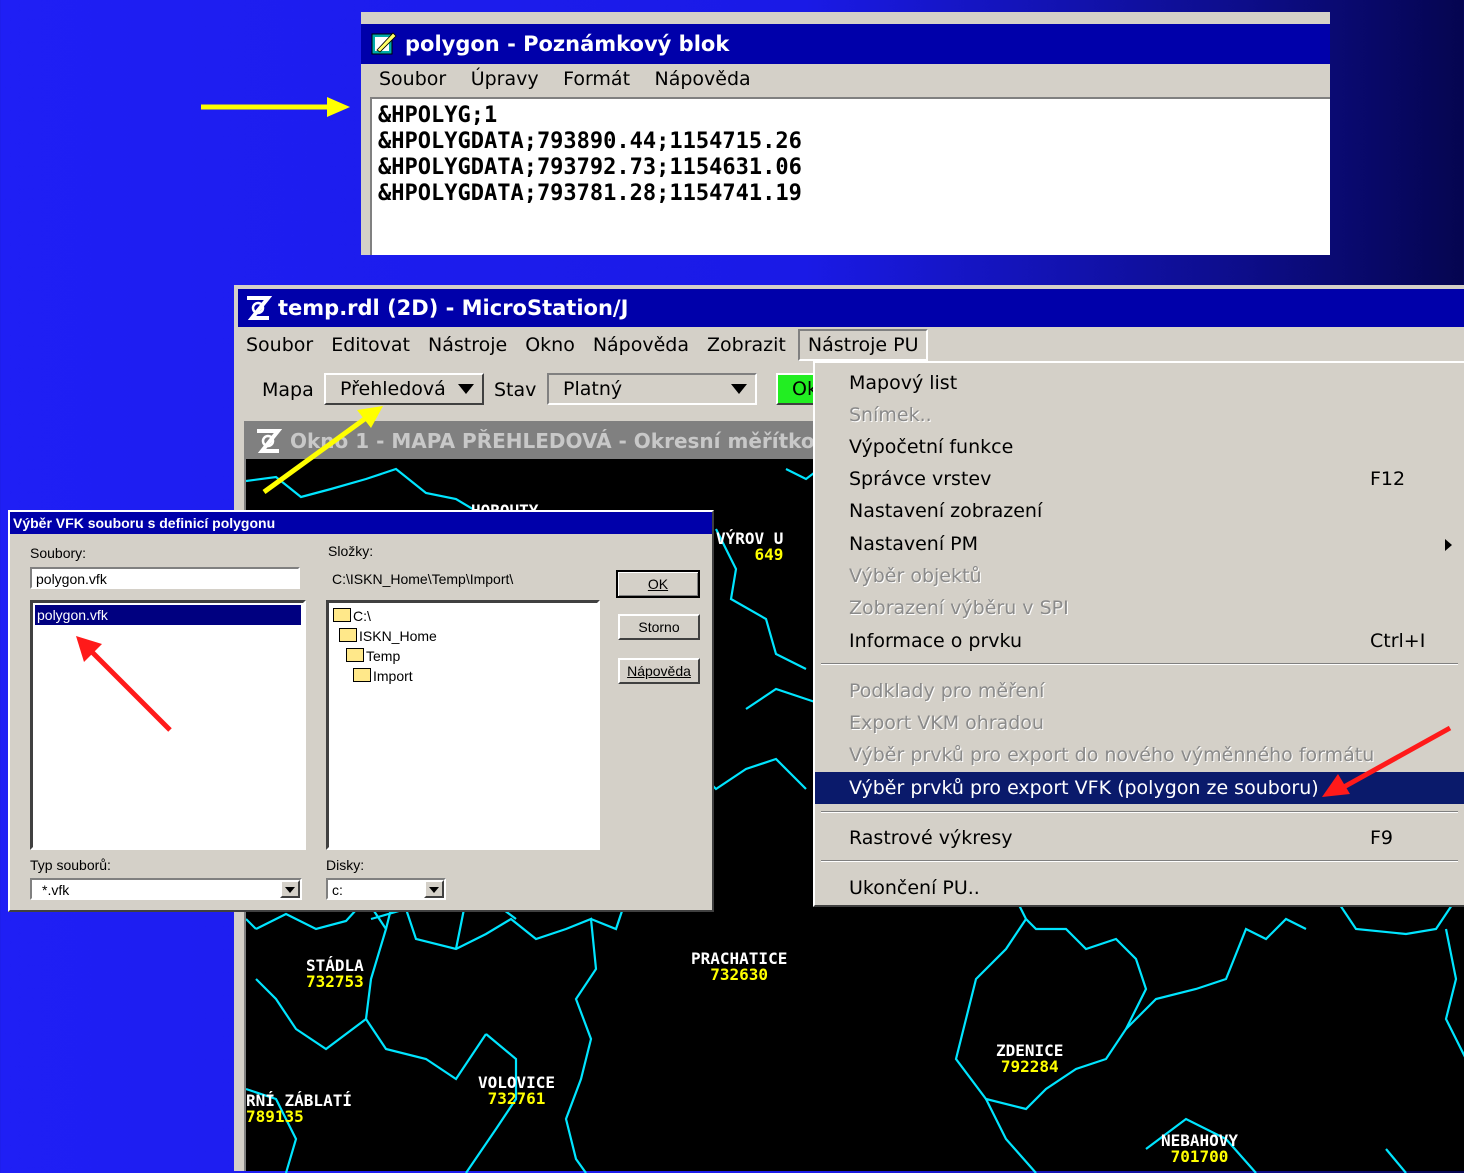 Image resolution: width=1464 pixels, height=1173 pixels. I want to click on file-type-value: *.vfk, so click(56, 890).